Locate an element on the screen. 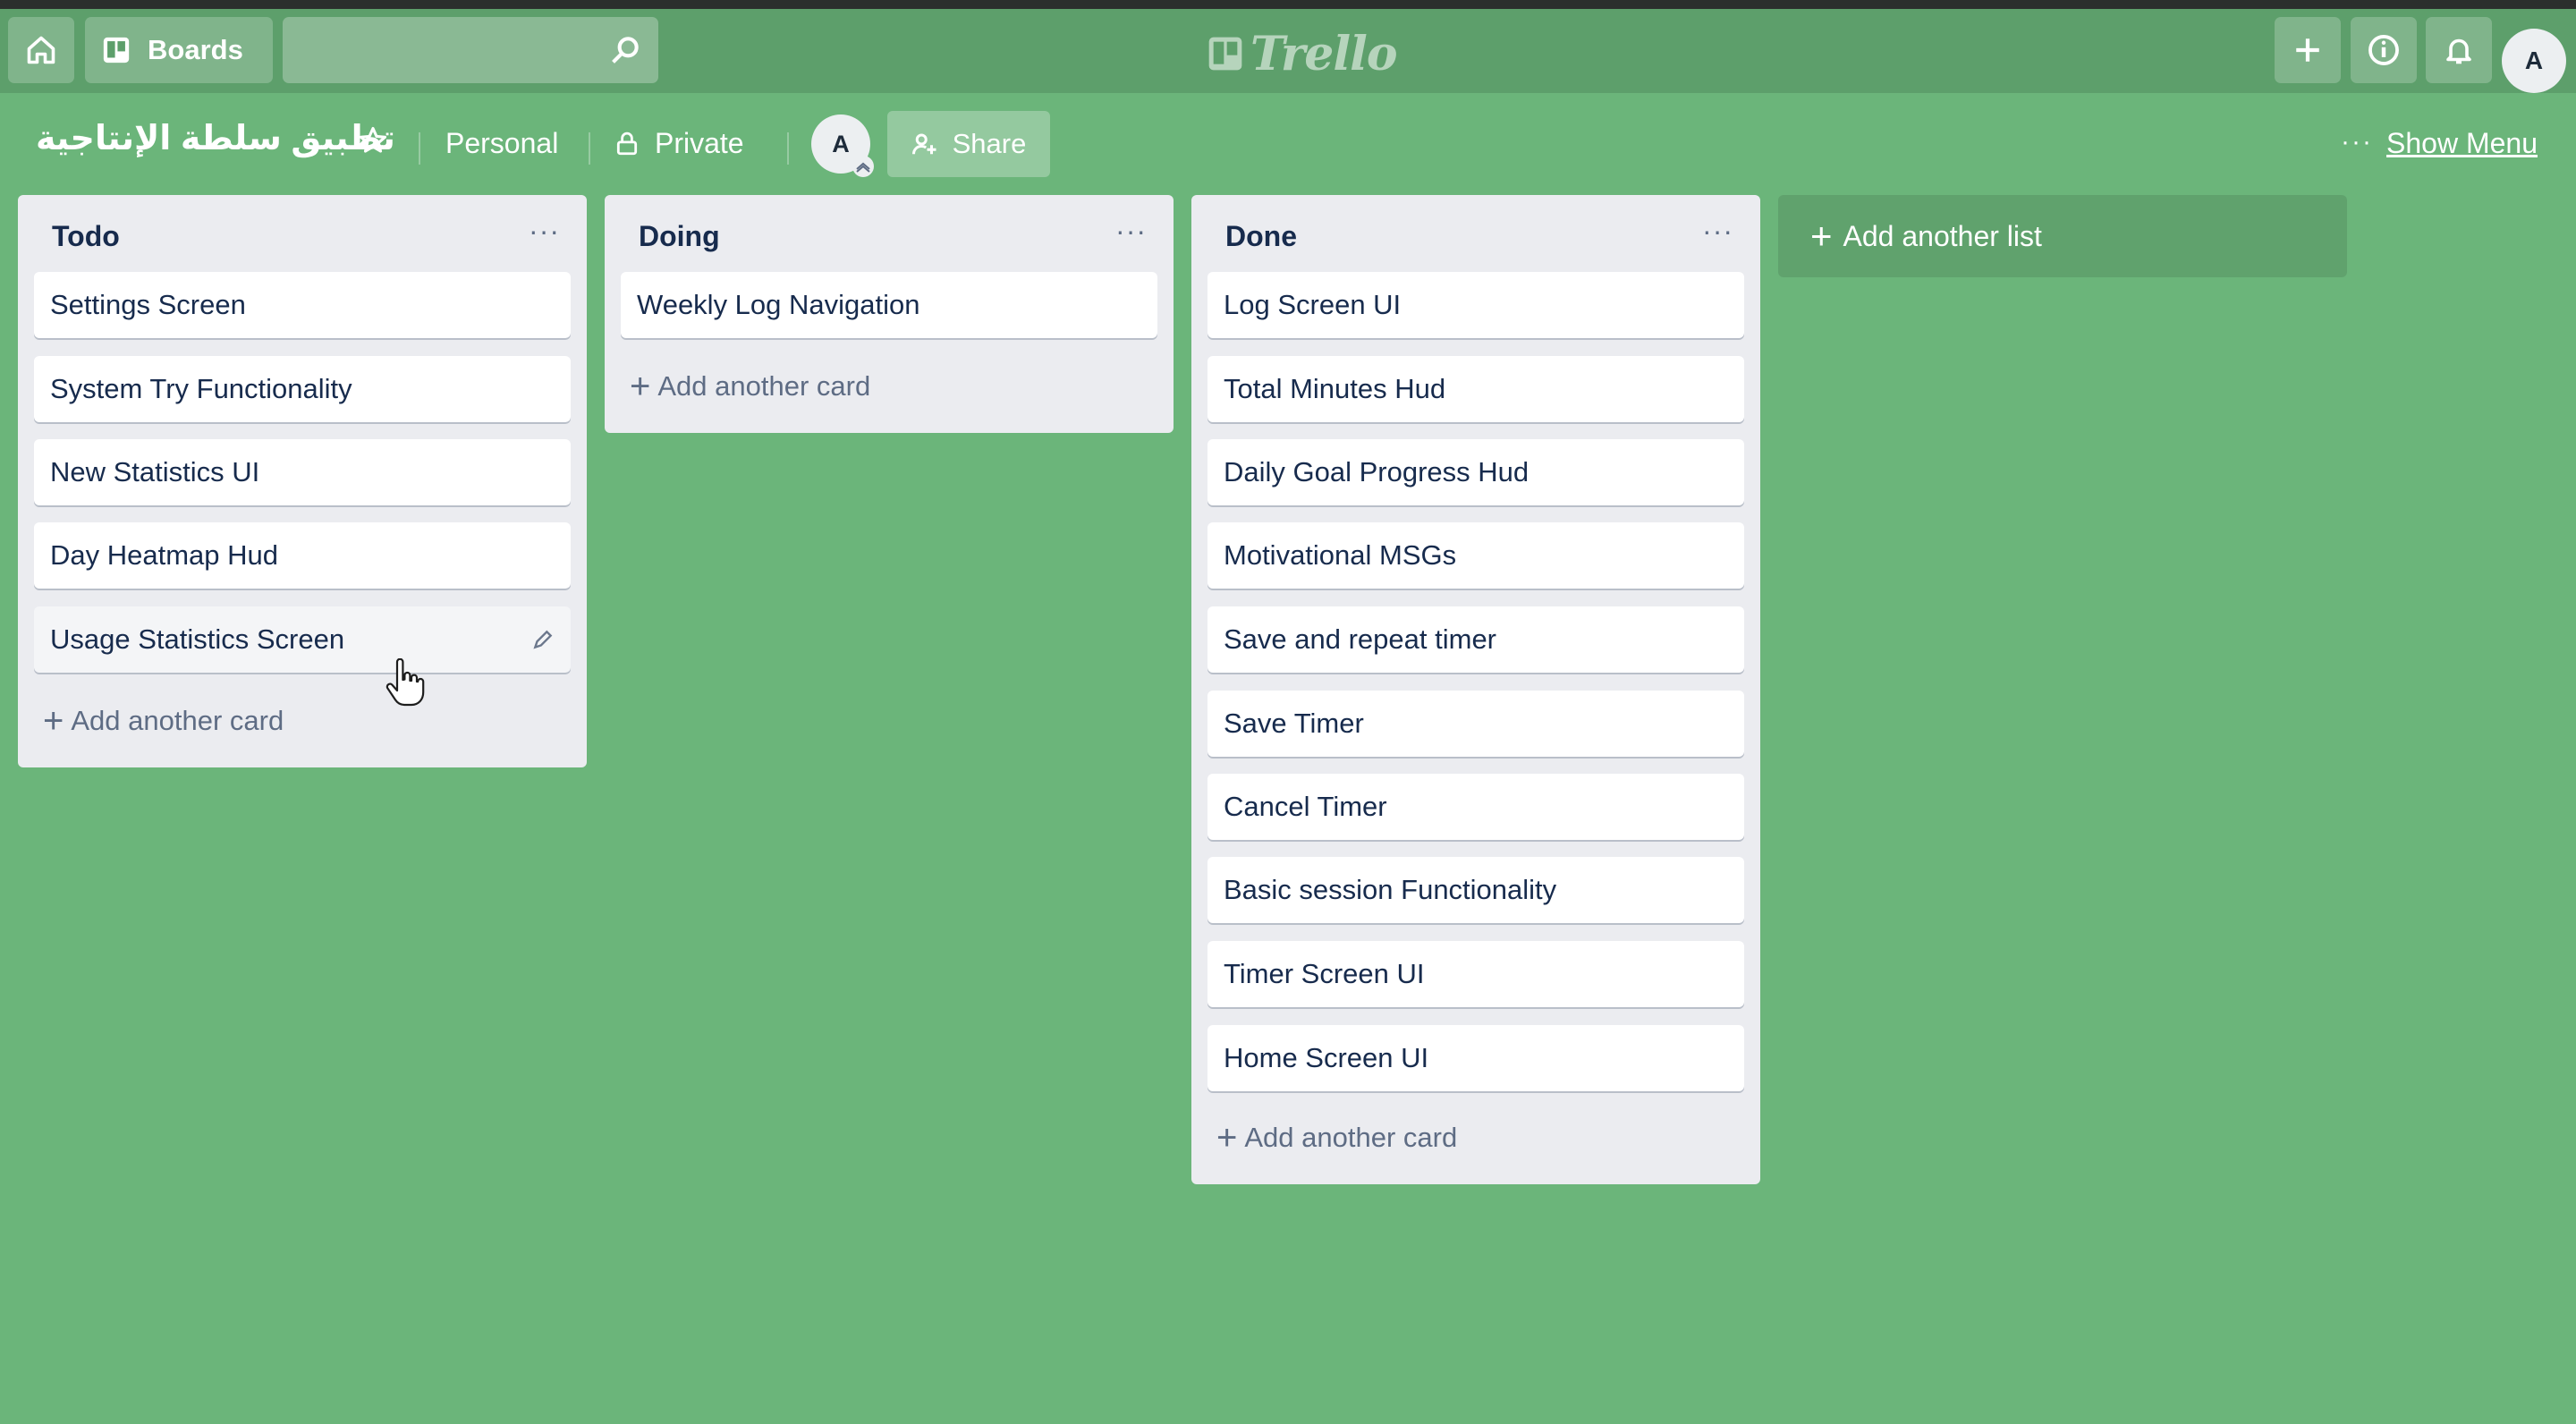  boards-icon is located at coordinates (116, 50).